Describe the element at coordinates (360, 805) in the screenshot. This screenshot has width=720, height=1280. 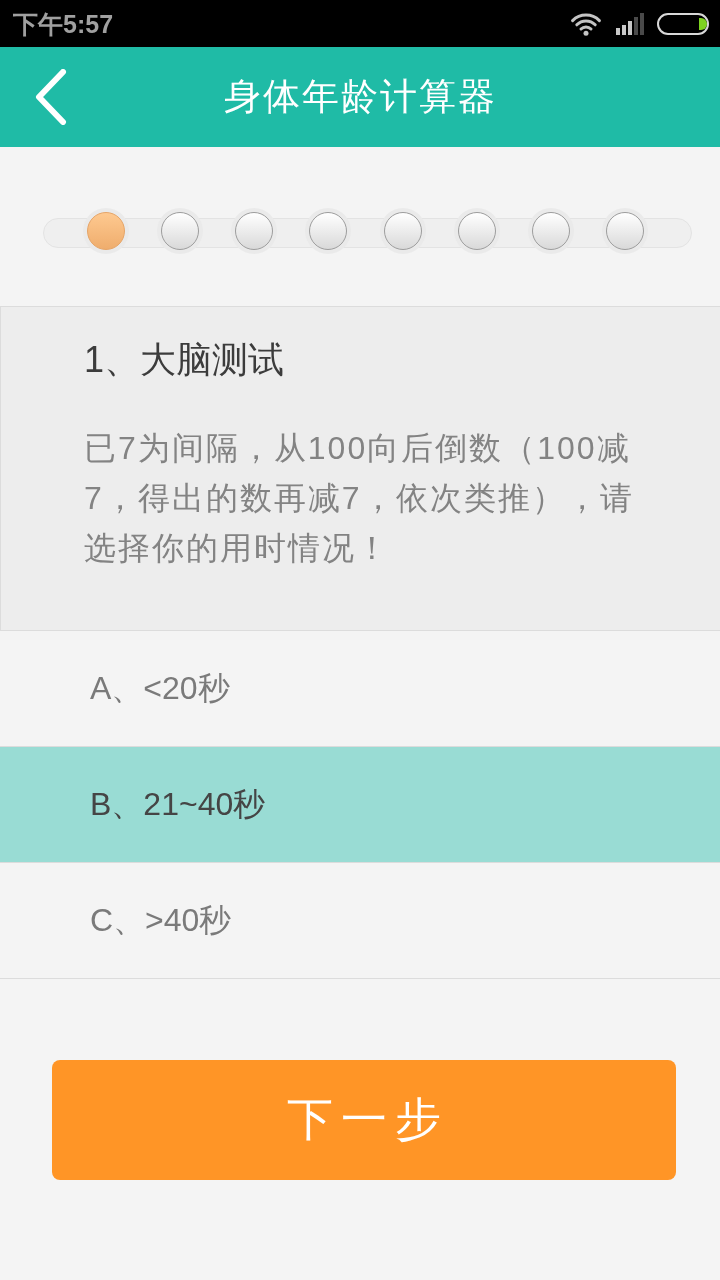
I see `answer-option: B、21~40秒` at that location.